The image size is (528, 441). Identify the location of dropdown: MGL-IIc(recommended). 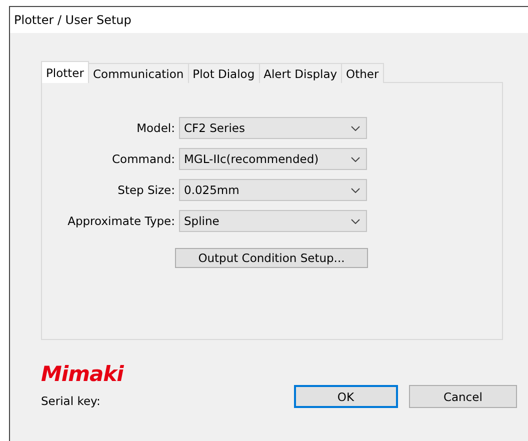
(273, 159).